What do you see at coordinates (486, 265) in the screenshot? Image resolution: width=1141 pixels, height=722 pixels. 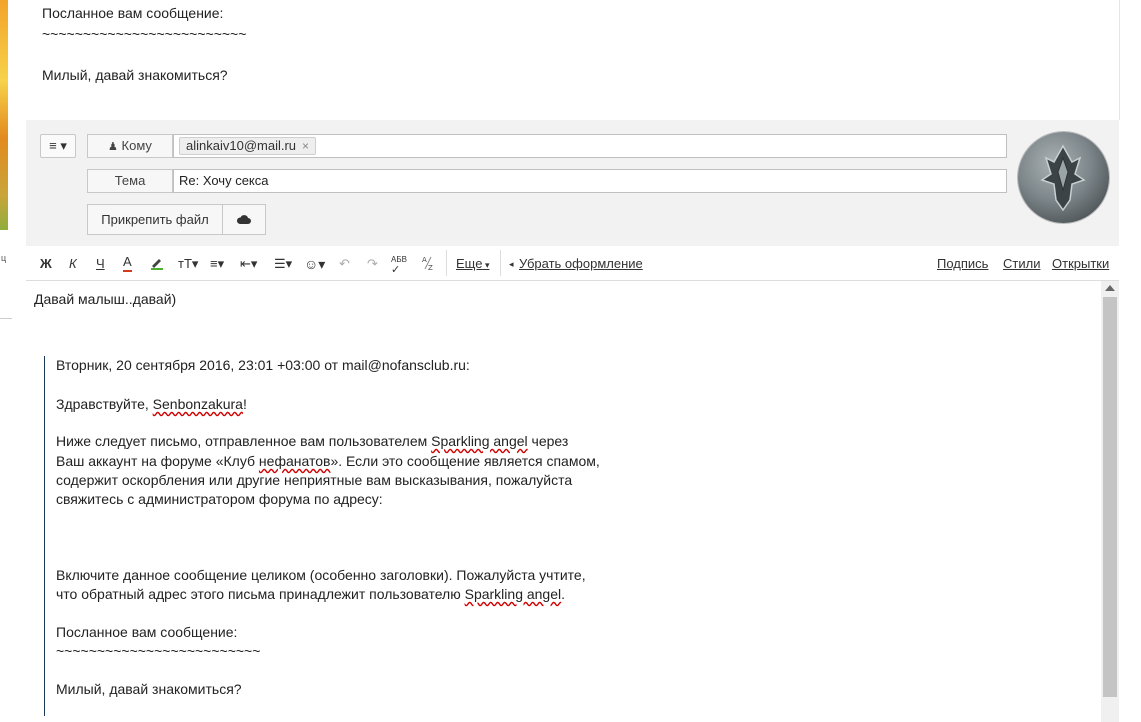 I see `chevron-down-icon: ▾` at bounding box center [486, 265].